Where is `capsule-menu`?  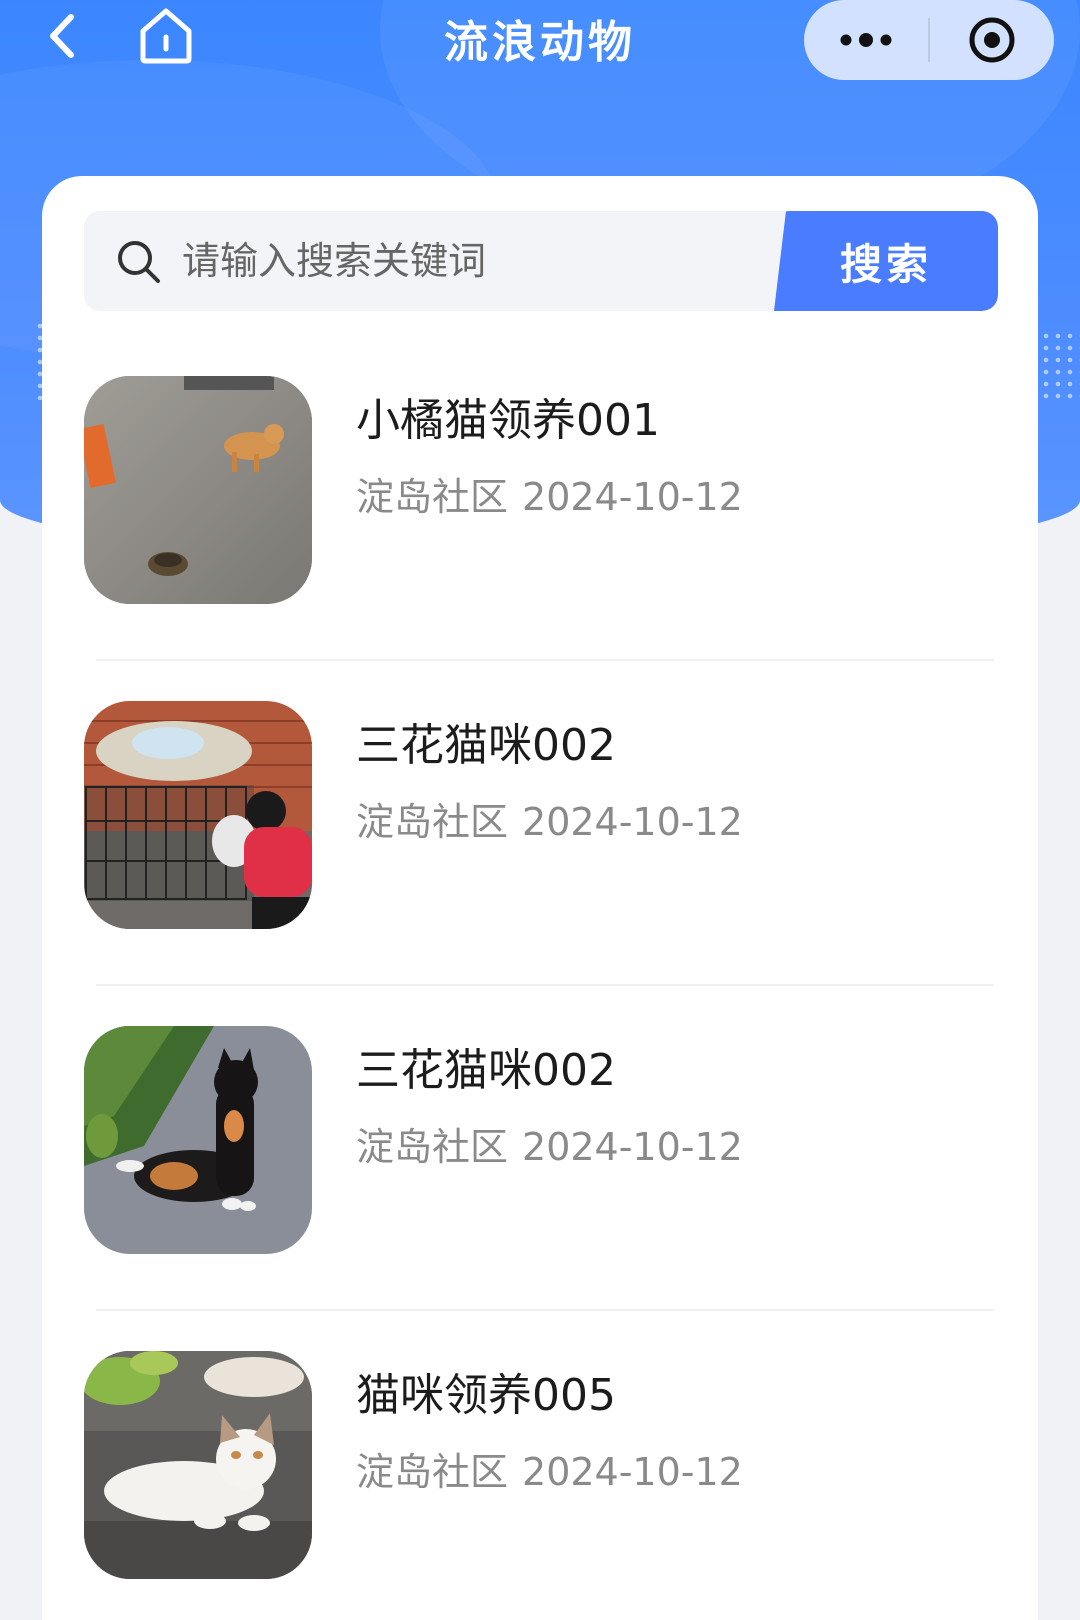 capsule-menu is located at coordinates (929, 40).